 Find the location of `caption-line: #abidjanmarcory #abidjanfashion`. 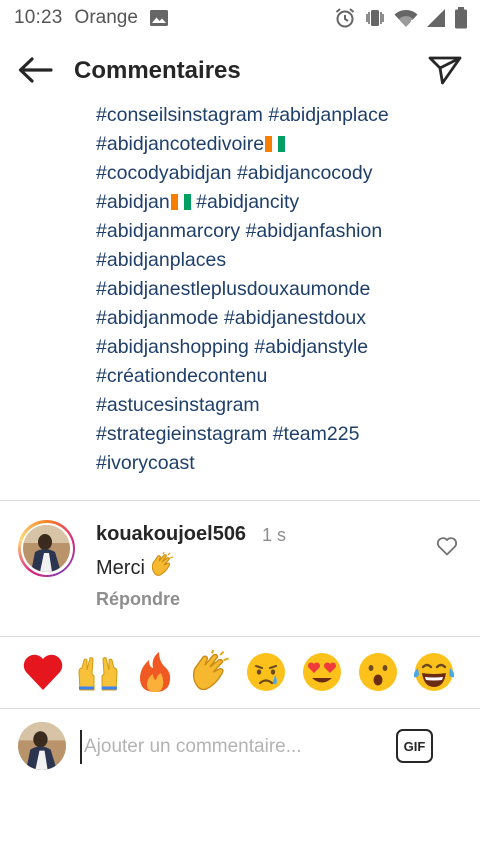

caption-line: #abidjanmarcory #abidjanfashion is located at coordinates (281, 231).